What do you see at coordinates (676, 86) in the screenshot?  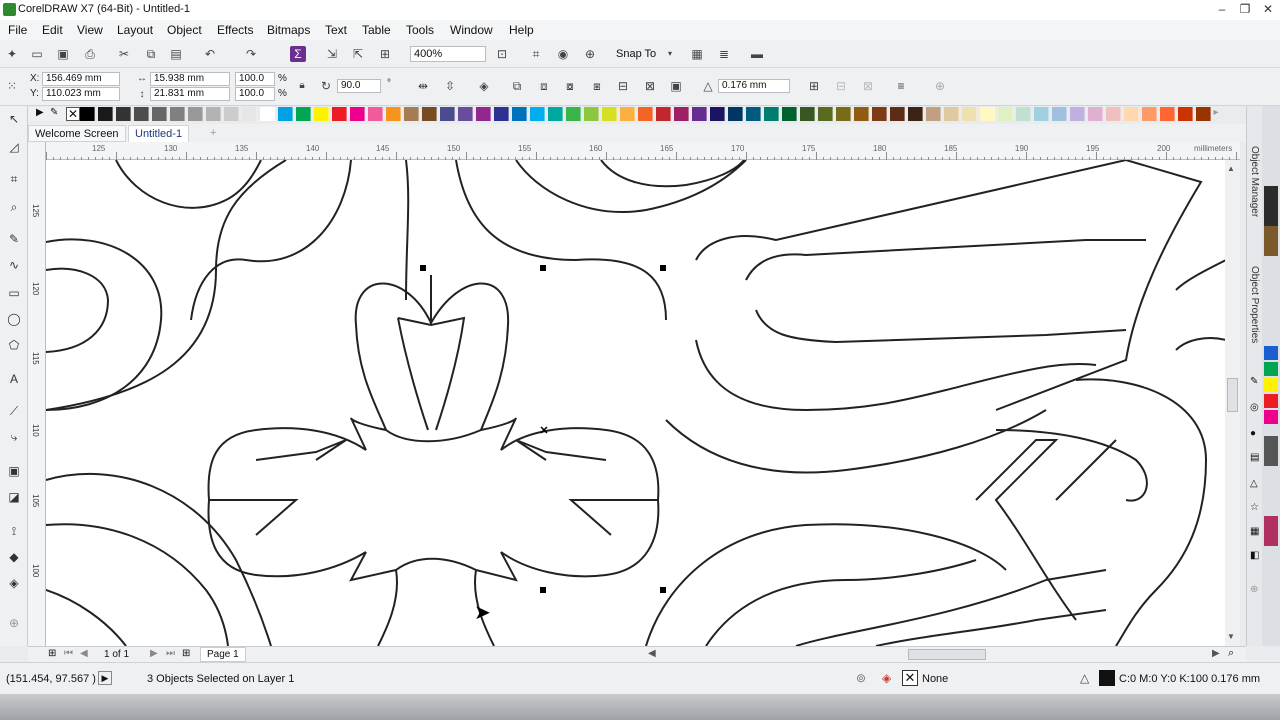 I see `boundary-icon: ▣` at bounding box center [676, 86].